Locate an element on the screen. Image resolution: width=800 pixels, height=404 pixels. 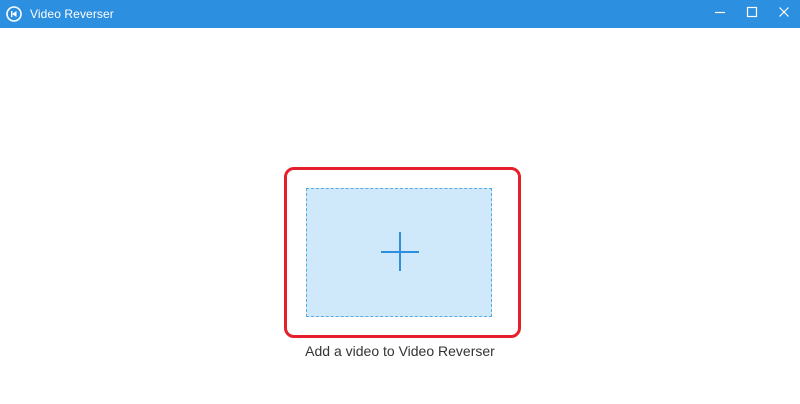
window-title: Video Reverser is located at coordinates (72, 14).